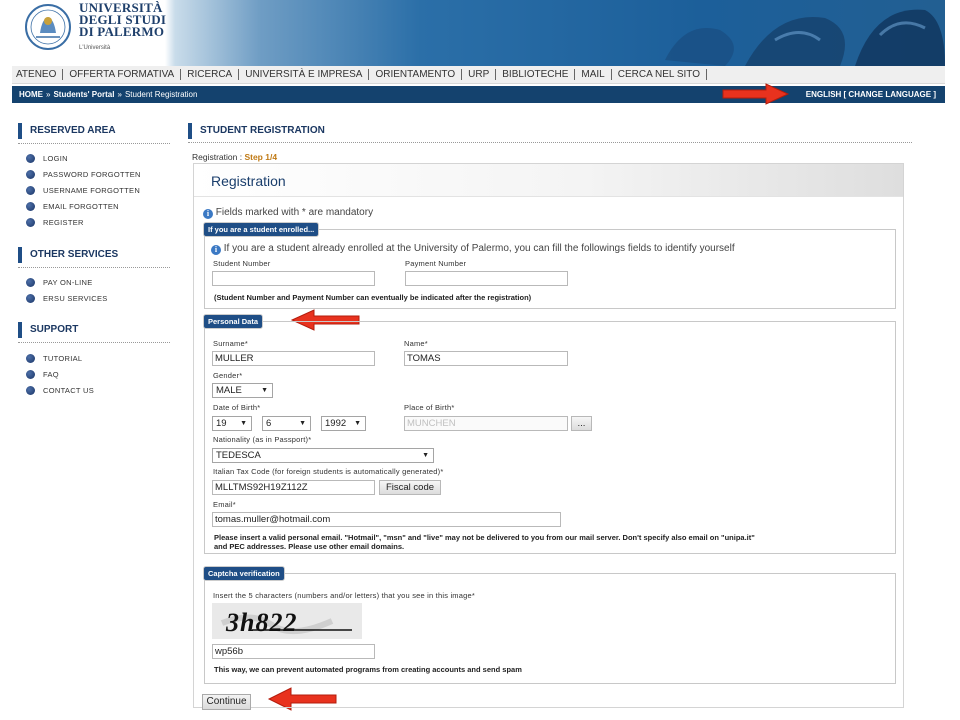  What do you see at coordinates (293, 651) in the screenshot?
I see `captcha-input: wp56b` at bounding box center [293, 651].